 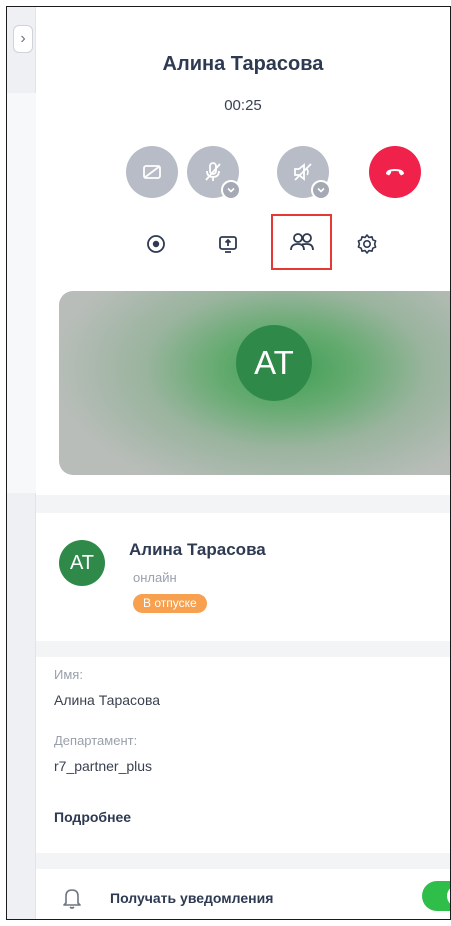 What do you see at coordinates (103, 766) in the screenshot?
I see `department-value: r7_partner_plus` at bounding box center [103, 766].